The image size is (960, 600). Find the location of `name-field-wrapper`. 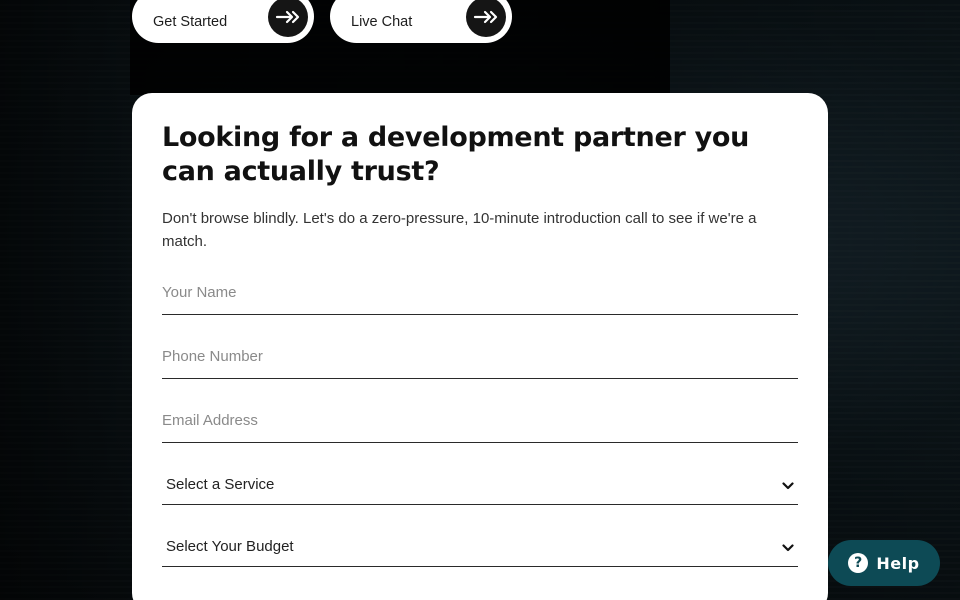

name-field-wrapper is located at coordinates (480, 296).